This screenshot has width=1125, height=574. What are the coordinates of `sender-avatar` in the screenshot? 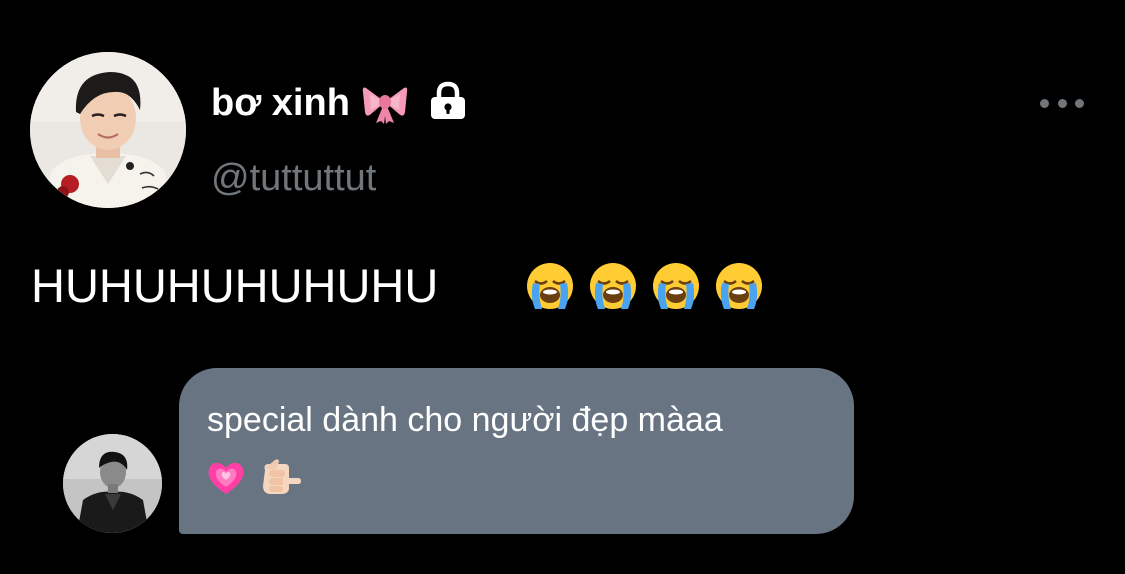 It's located at (112, 483).